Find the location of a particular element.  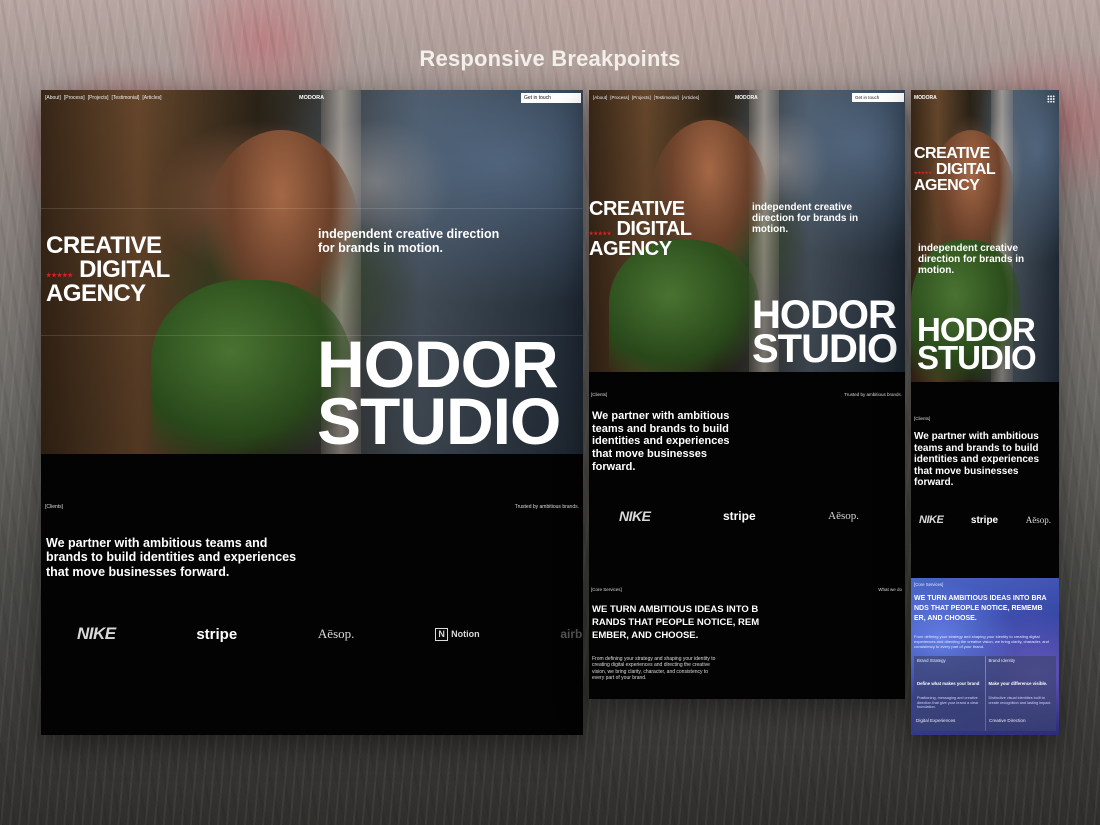

service-footer-item: Creative Direction is located at coordinates (1007, 720).